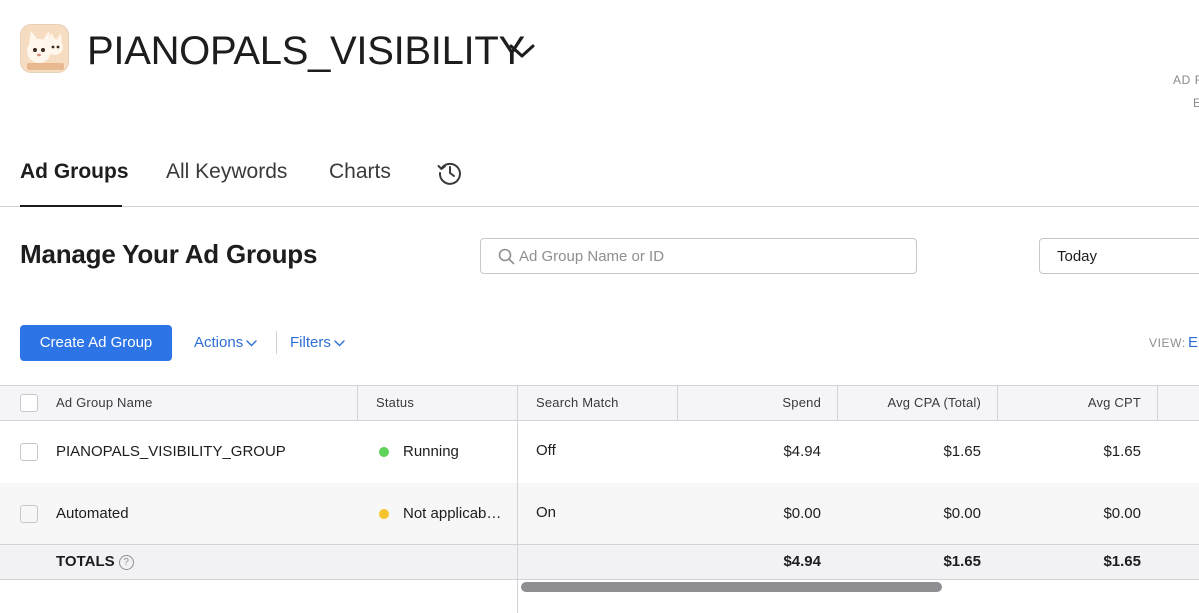 The image size is (1199, 613). I want to click on avg-cpt-value: $1.65, so click(1122, 451).